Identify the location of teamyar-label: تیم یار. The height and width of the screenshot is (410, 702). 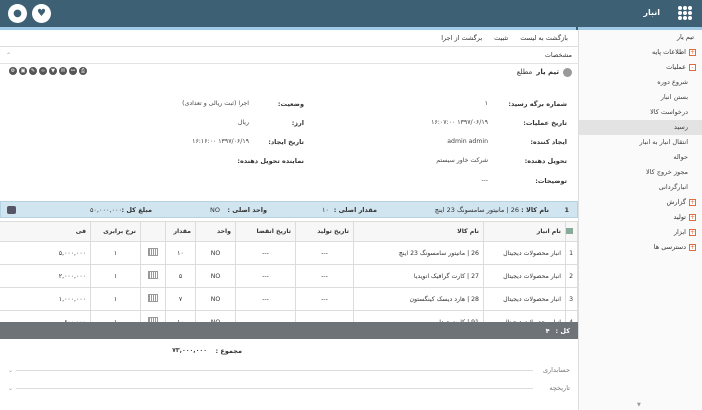
(547, 72).